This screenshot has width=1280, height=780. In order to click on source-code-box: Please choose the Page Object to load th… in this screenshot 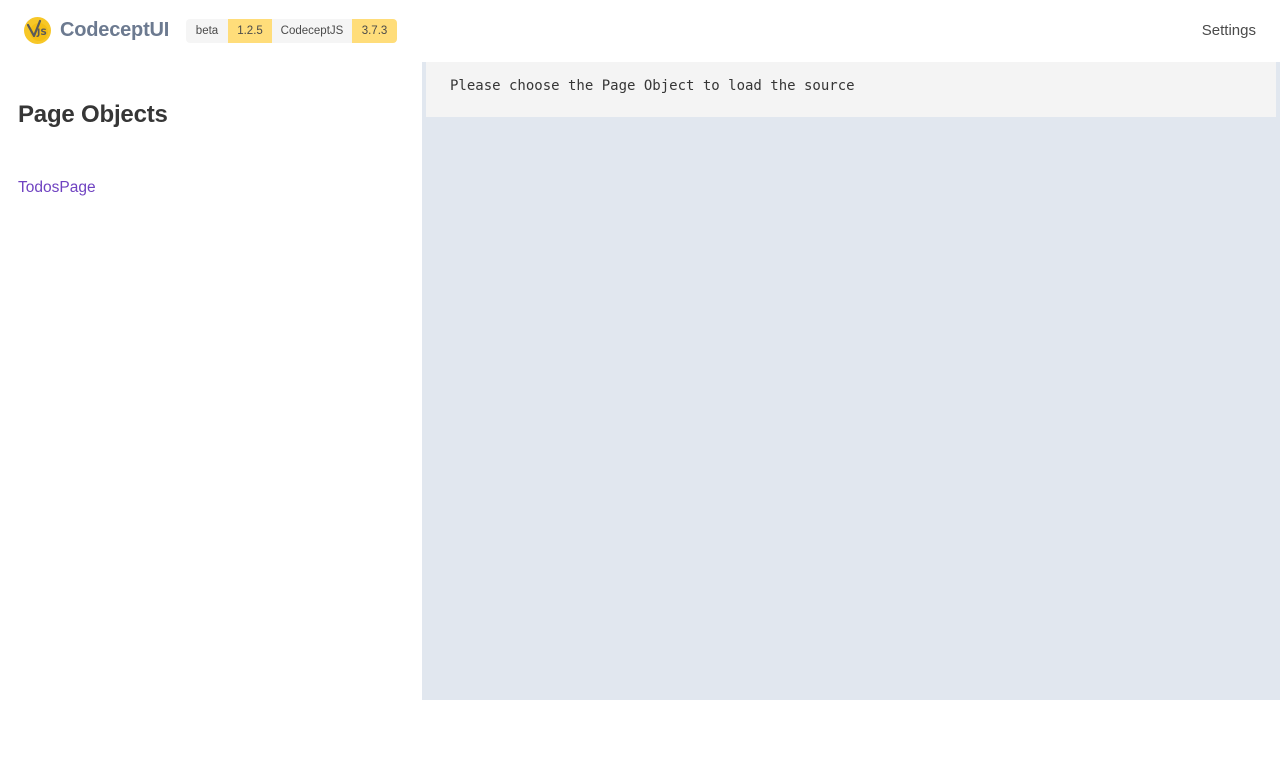, I will do `click(851, 89)`.